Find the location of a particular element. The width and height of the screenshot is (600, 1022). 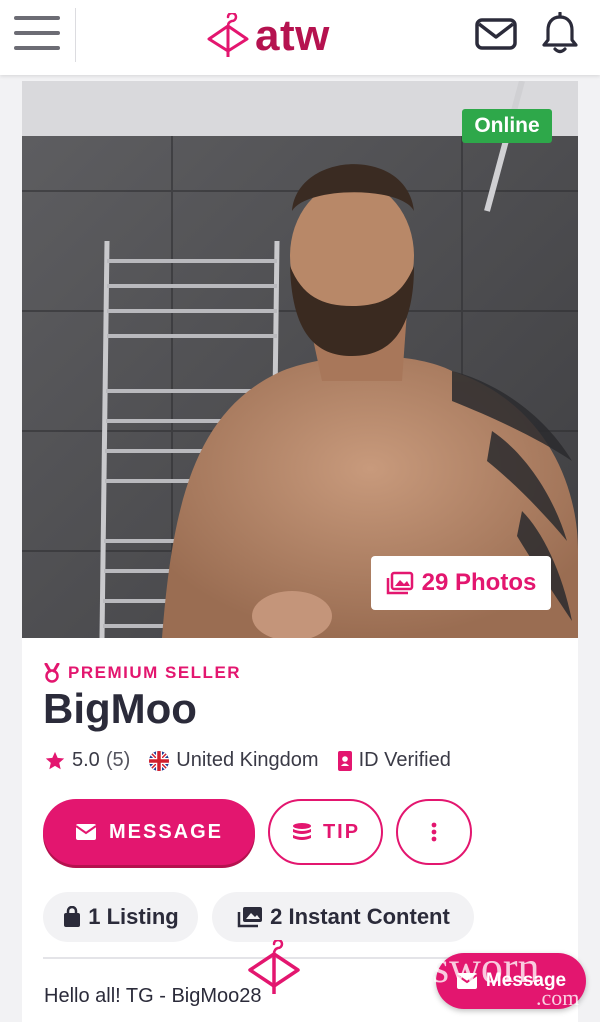

vertical-ellipsis-icon is located at coordinates (434, 832).